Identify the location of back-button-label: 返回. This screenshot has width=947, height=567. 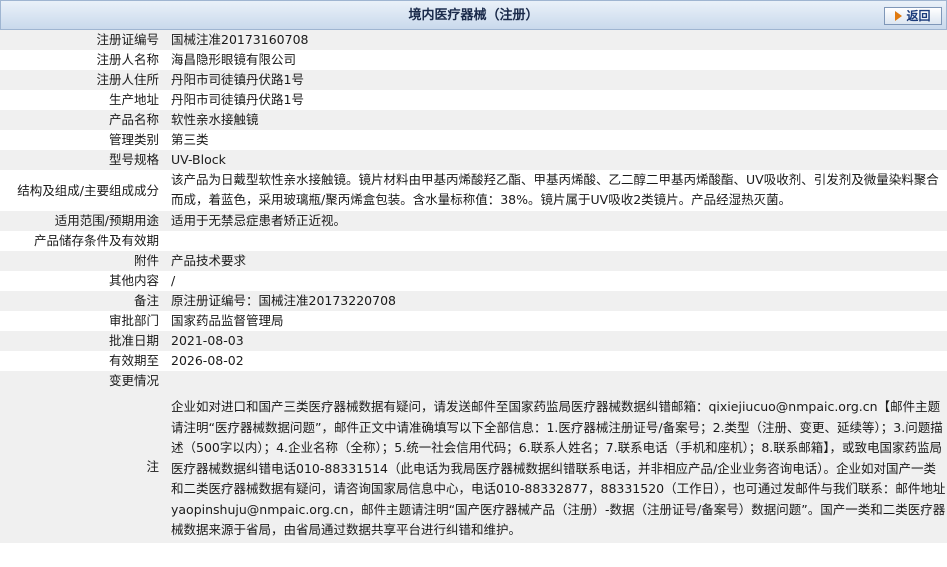
(918, 16).